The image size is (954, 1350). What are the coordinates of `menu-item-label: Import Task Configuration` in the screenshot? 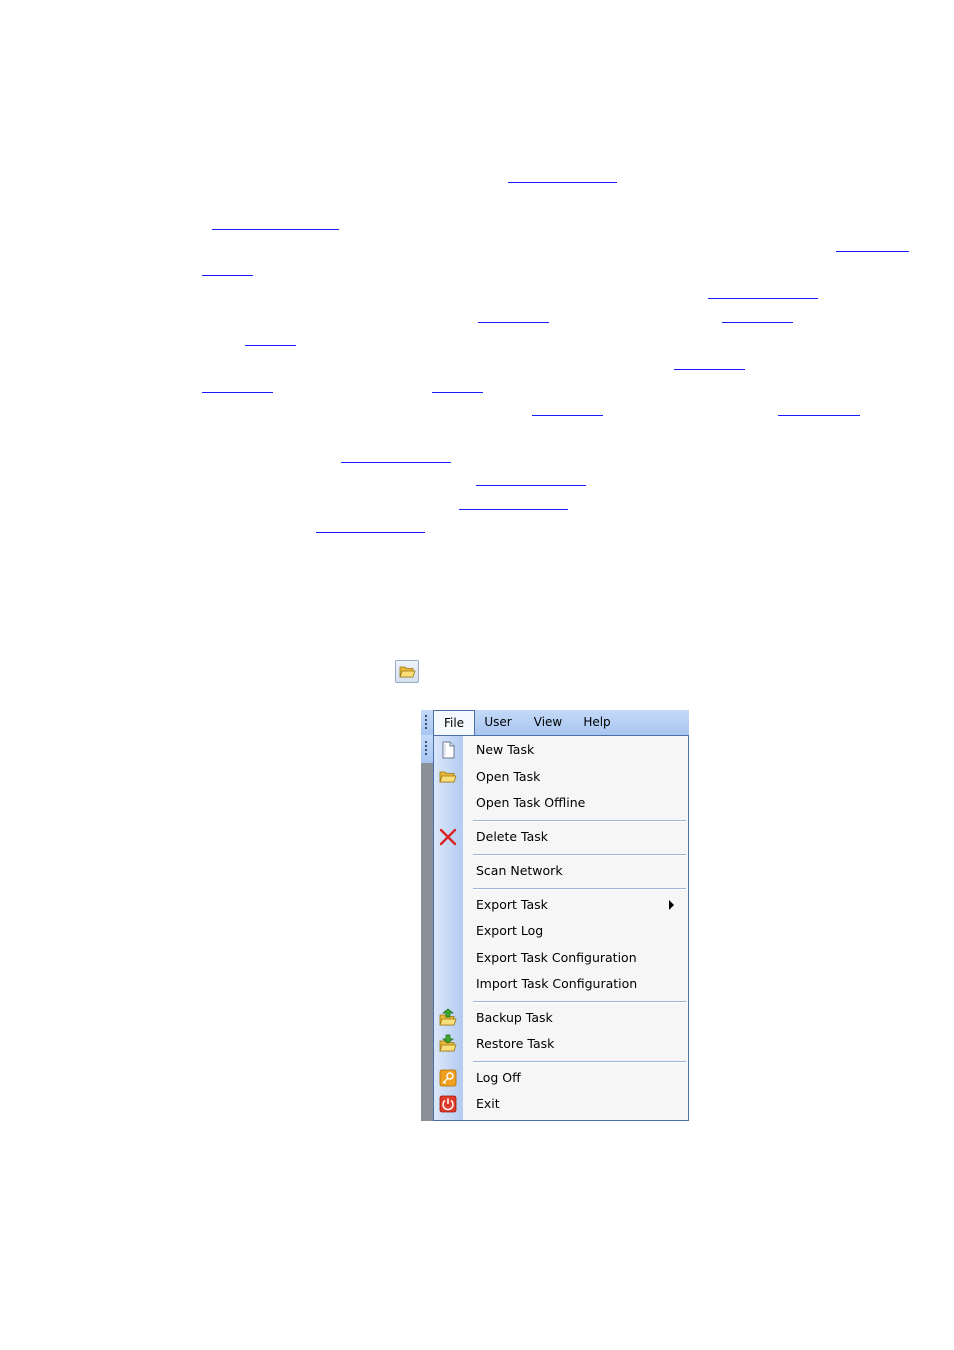 It's located at (557, 983).